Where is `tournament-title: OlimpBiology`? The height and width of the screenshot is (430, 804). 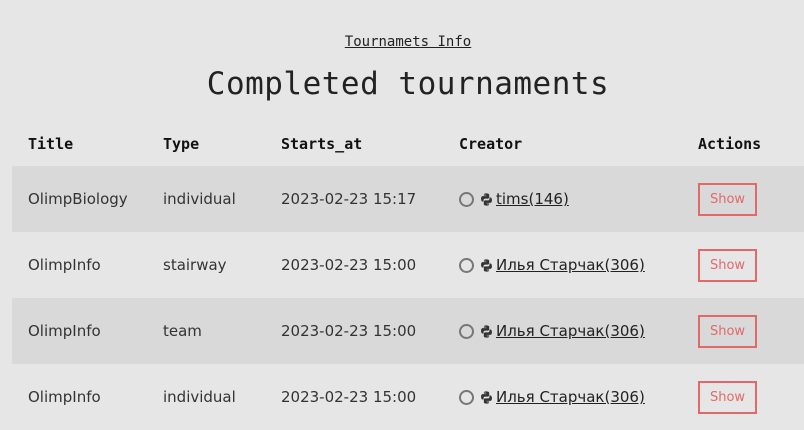
tournament-title: OlimpBiology is located at coordinates (87, 199).